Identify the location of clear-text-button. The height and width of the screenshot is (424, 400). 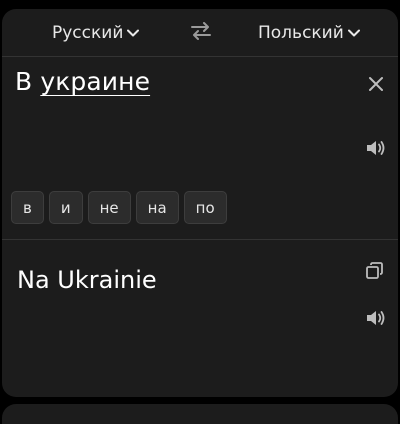
(376, 86).